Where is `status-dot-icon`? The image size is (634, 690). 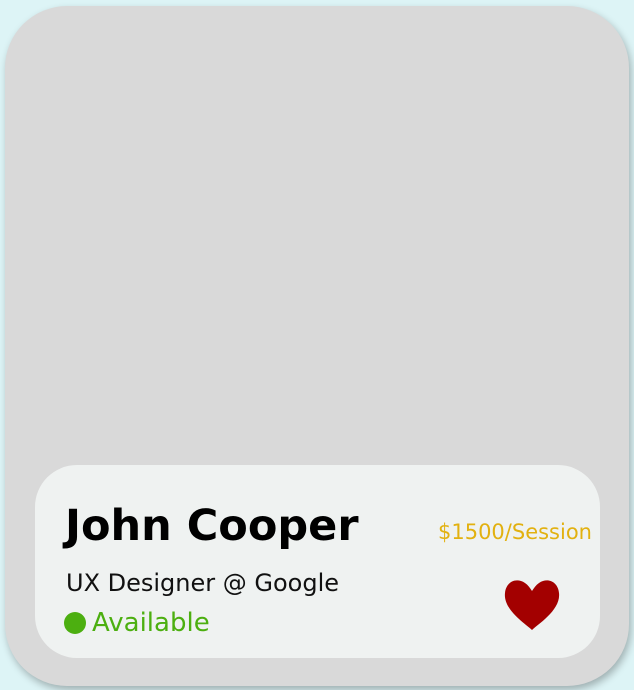 status-dot-icon is located at coordinates (75, 623).